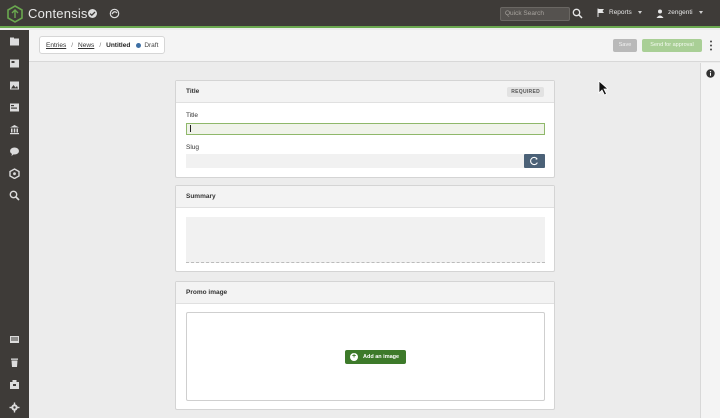 The width and height of the screenshot is (720, 418). I want to click on sidebar, so click(14, 224).